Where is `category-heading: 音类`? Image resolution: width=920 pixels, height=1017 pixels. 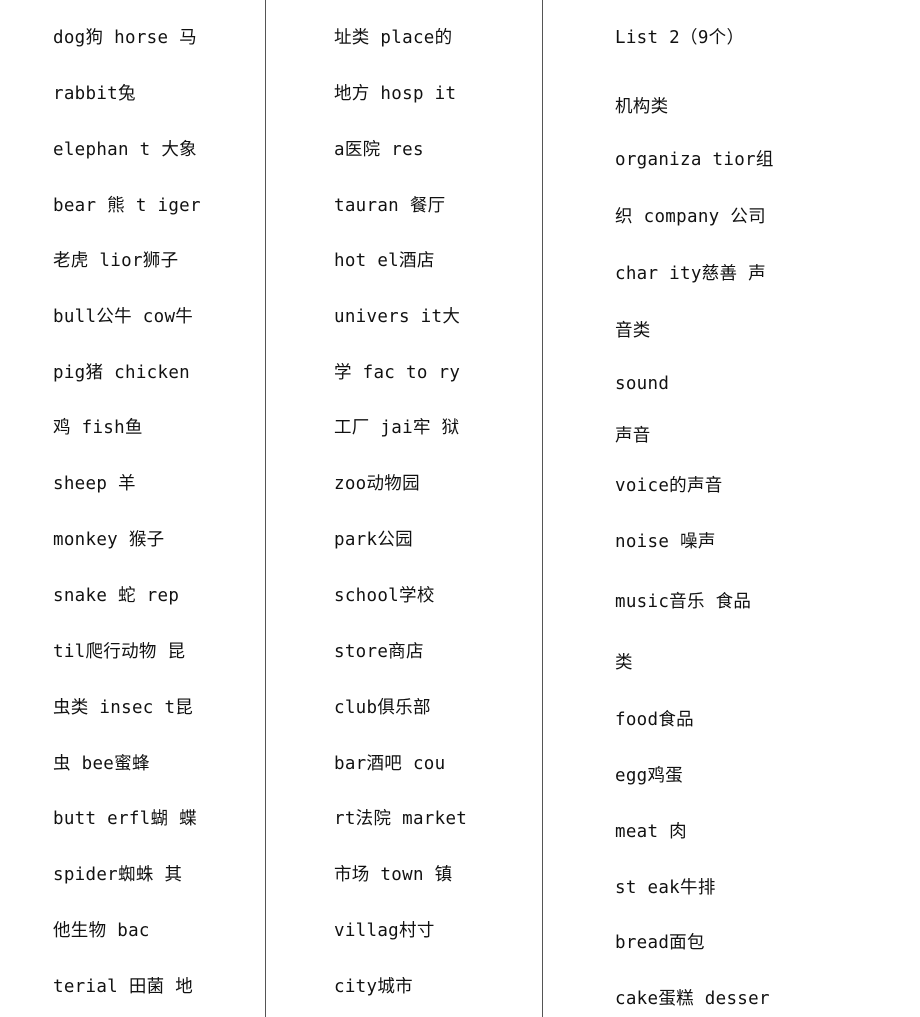 category-heading: 音类 is located at coordinates (633, 331).